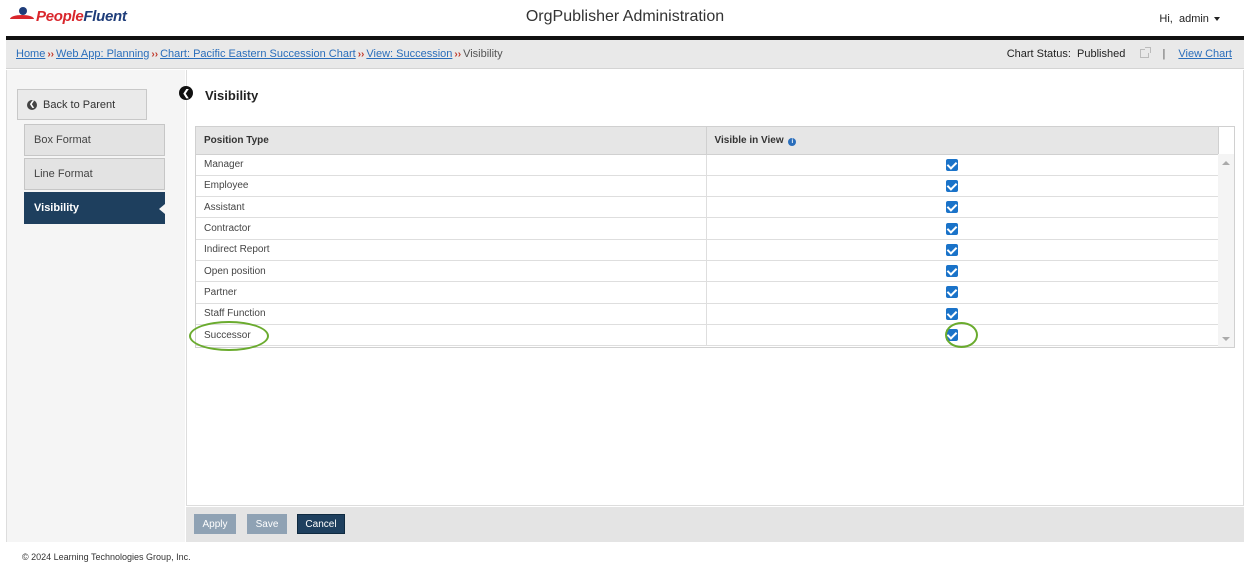  I want to click on table-row: Employee, so click(707, 186).